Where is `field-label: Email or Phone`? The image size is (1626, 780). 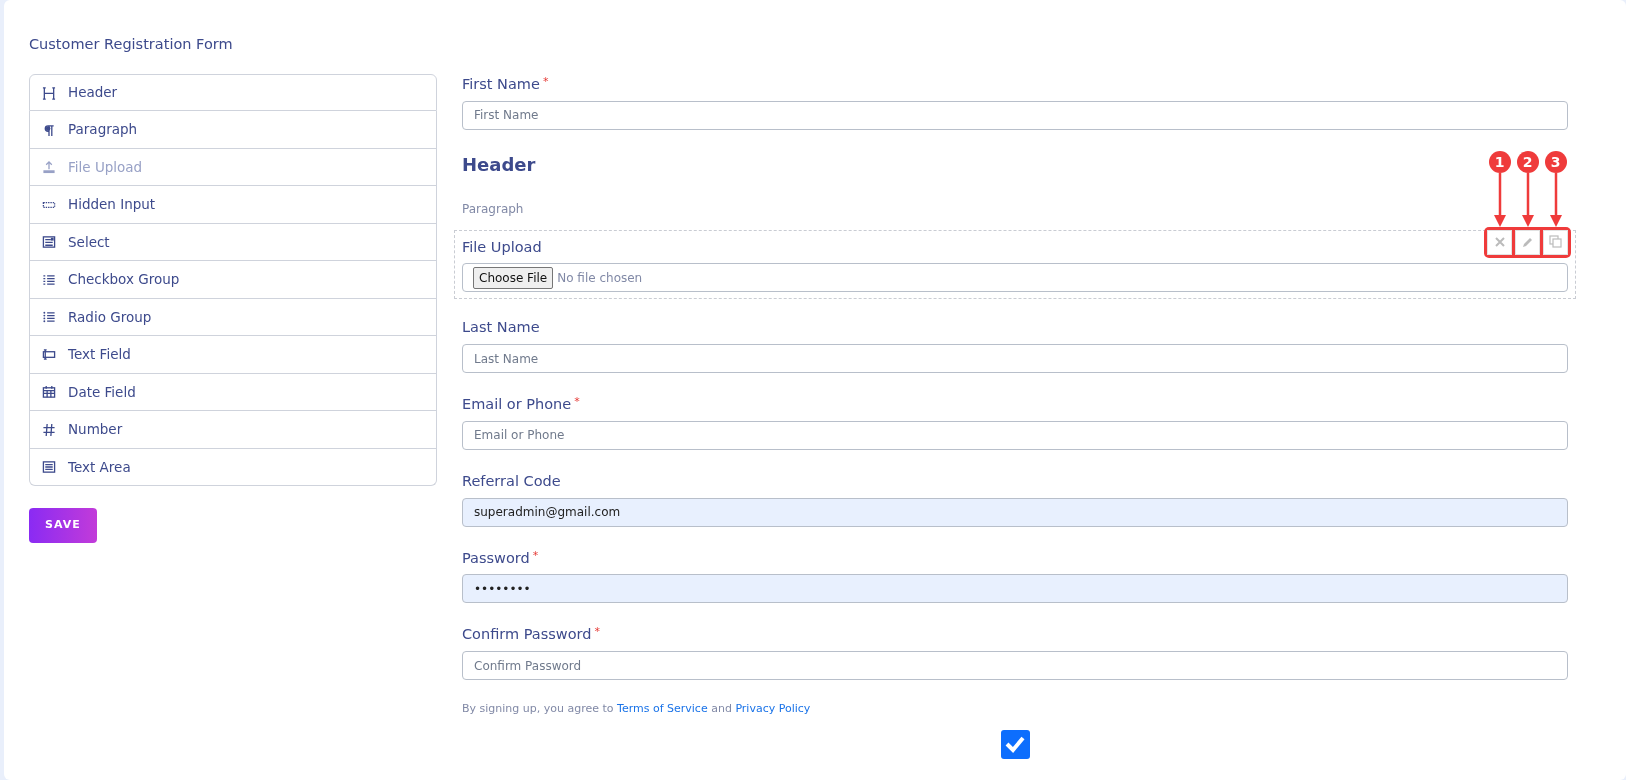
field-label: Email or Phone is located at coordinates (517, 404).